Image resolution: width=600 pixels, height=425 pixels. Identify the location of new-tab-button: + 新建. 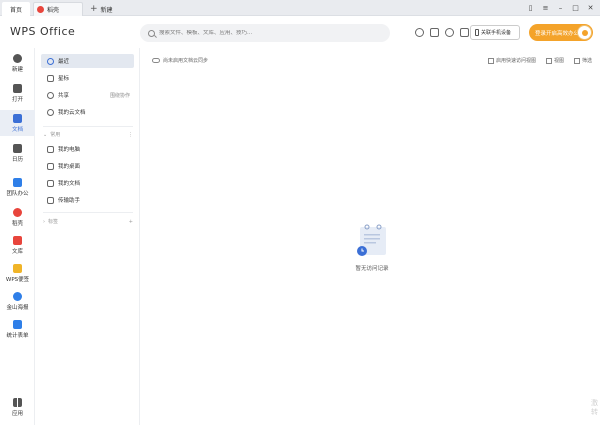
(106, 9).